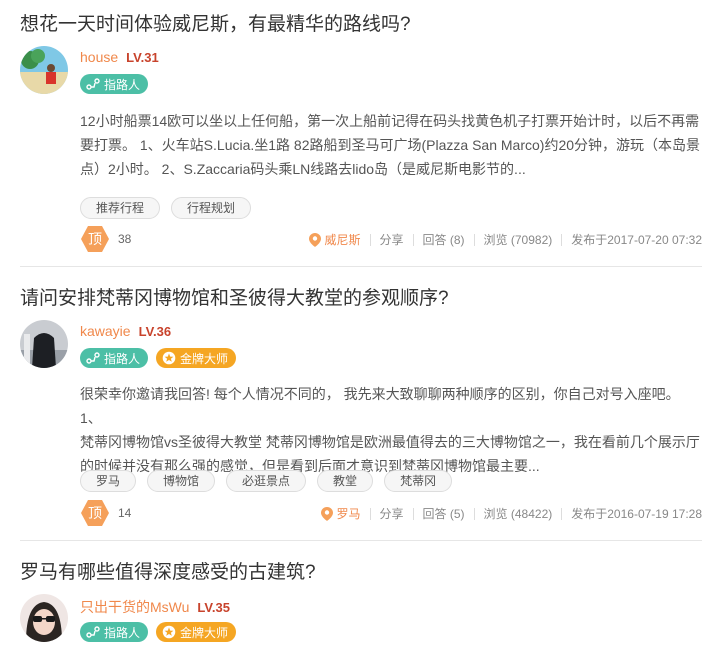 This screenshot has width=722, height=649. Describe the element at coordinates (142, 57) in the screenshot. I see `author-level: LV.31` at that location.